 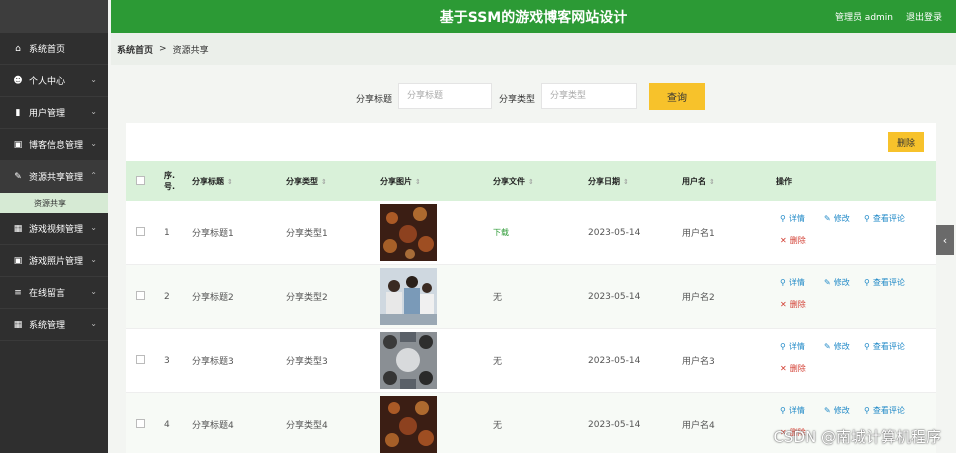 What do you see at coordinates (54, 145) in the screenshot?
I see `sidebar-item-blog: ▣ 博客信息管理 ⌄` at bounding box center [54, 145].